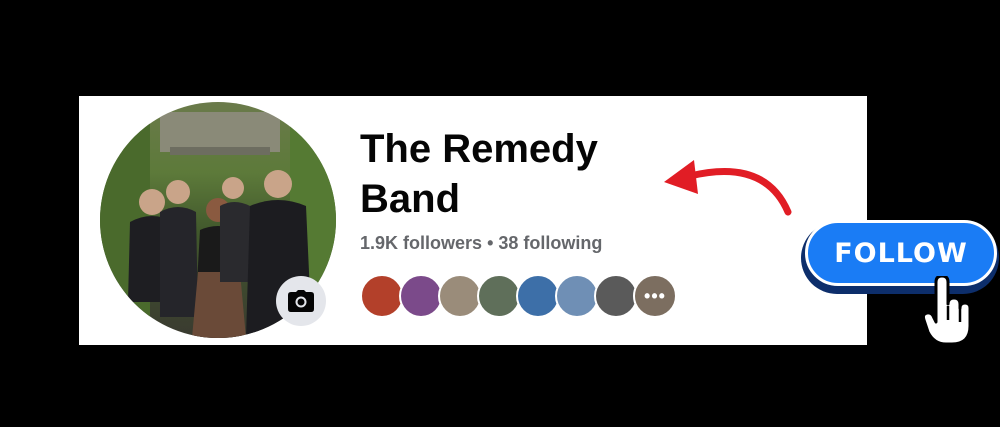 This screenshot has width=1000, height=427. I want to click on follow-stats: 1.9K followers • 38 following, so click(481, 243).